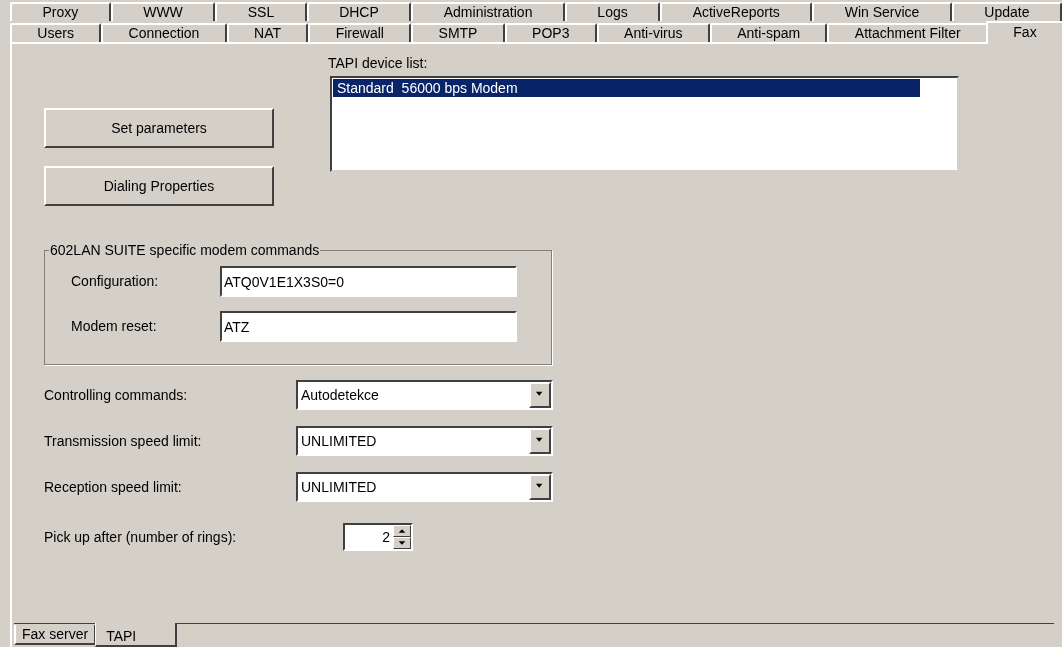 This screenshot has height=647, width=1062. Describe the element at coordinates (267, 32) in the screenshot. I see `tab: NAT` at that location.